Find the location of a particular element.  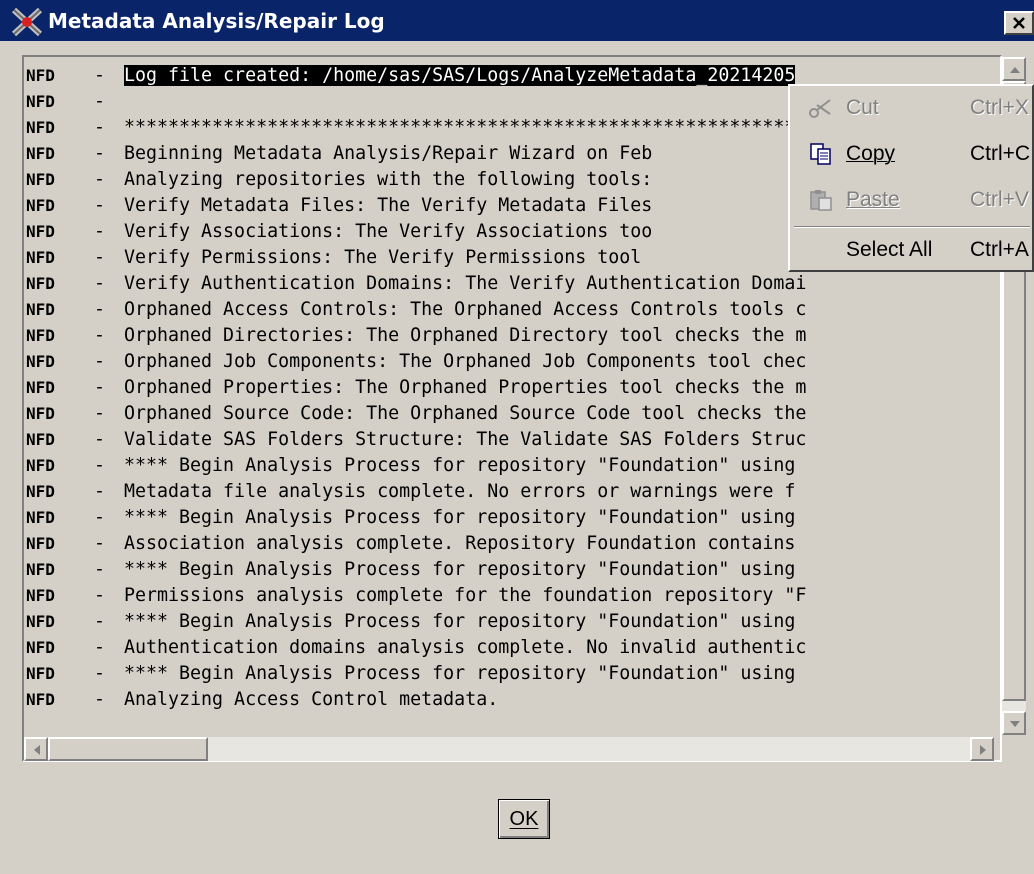

menu-label-copy: Copy is located at coordinates (871, 153).